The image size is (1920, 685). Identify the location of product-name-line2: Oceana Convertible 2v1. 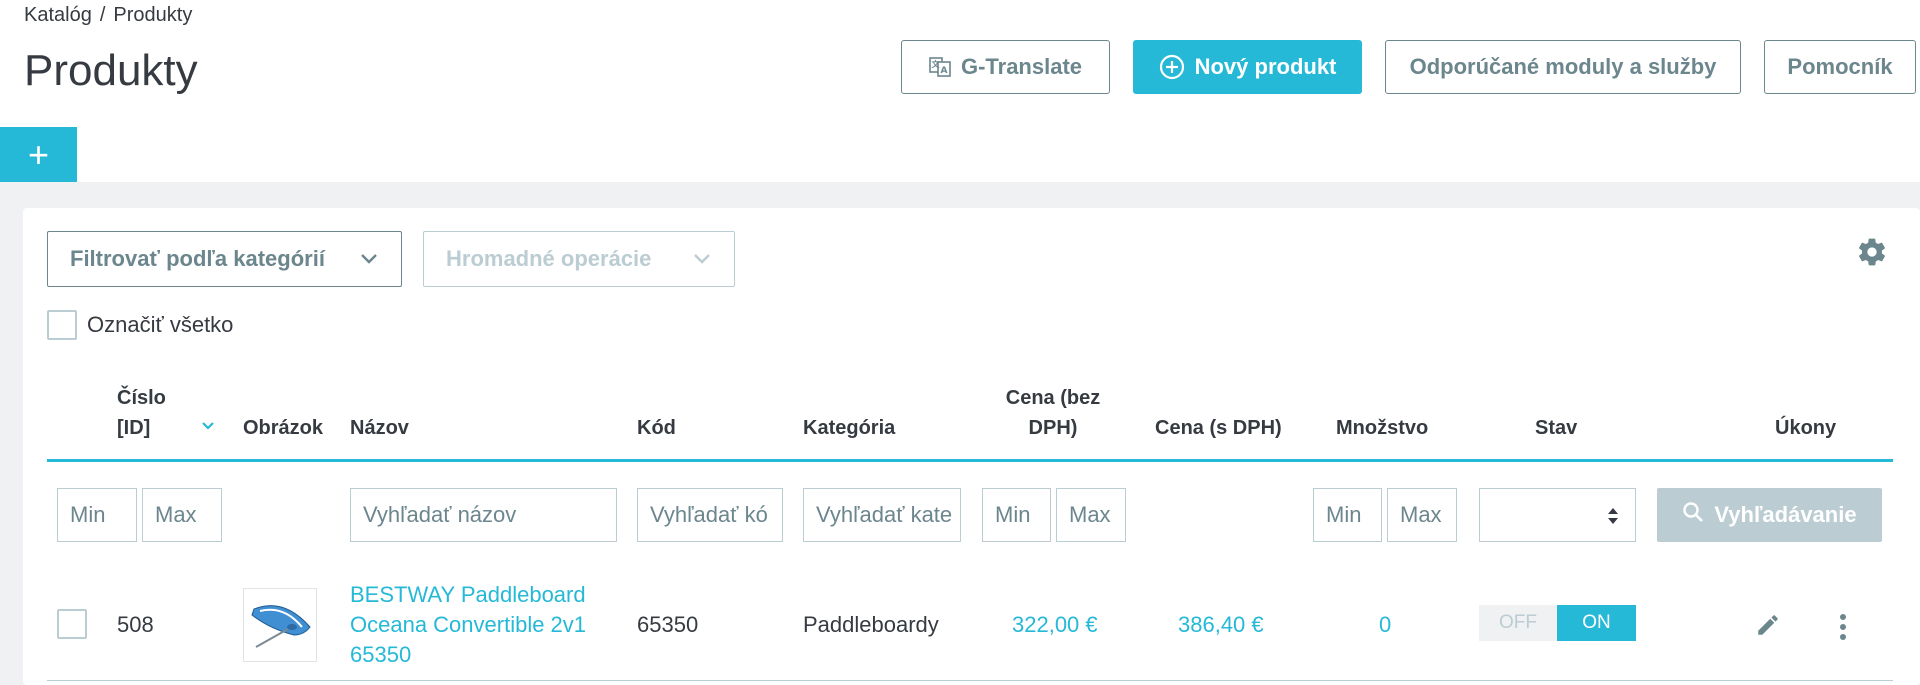
(468, 624).